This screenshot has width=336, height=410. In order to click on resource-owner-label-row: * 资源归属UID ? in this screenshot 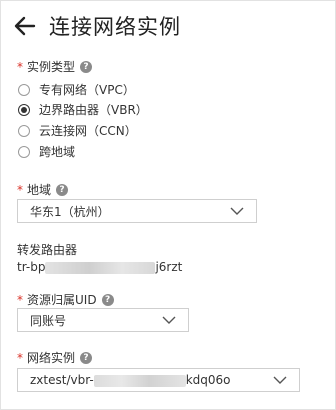, I will do `click(65, 299)`.